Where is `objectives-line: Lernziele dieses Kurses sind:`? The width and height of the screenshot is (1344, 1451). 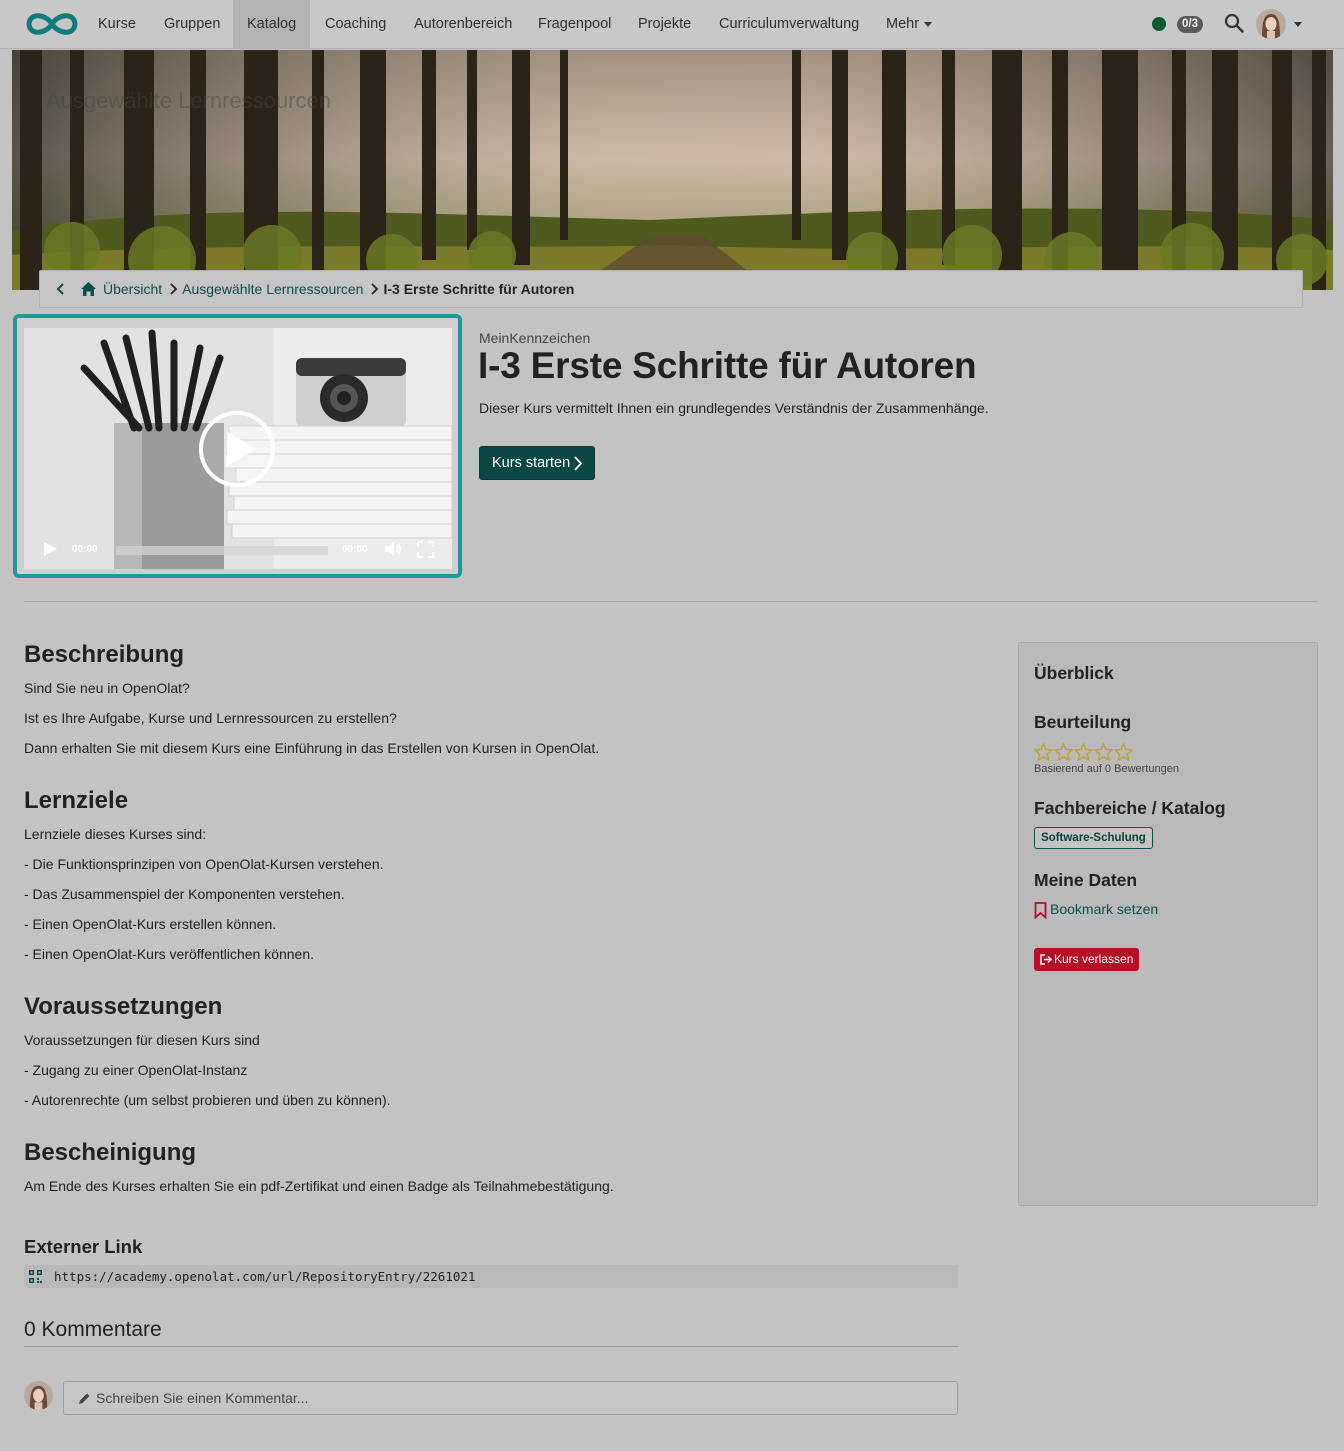 objectives-line: Lernziele dieses Kurses sind: is located at coordinates (115, 834).